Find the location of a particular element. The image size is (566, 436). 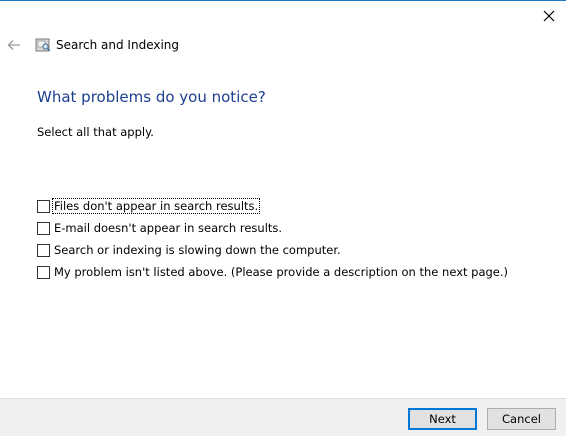

window-title: Search and Indexing is located at coordinates (118, 45).